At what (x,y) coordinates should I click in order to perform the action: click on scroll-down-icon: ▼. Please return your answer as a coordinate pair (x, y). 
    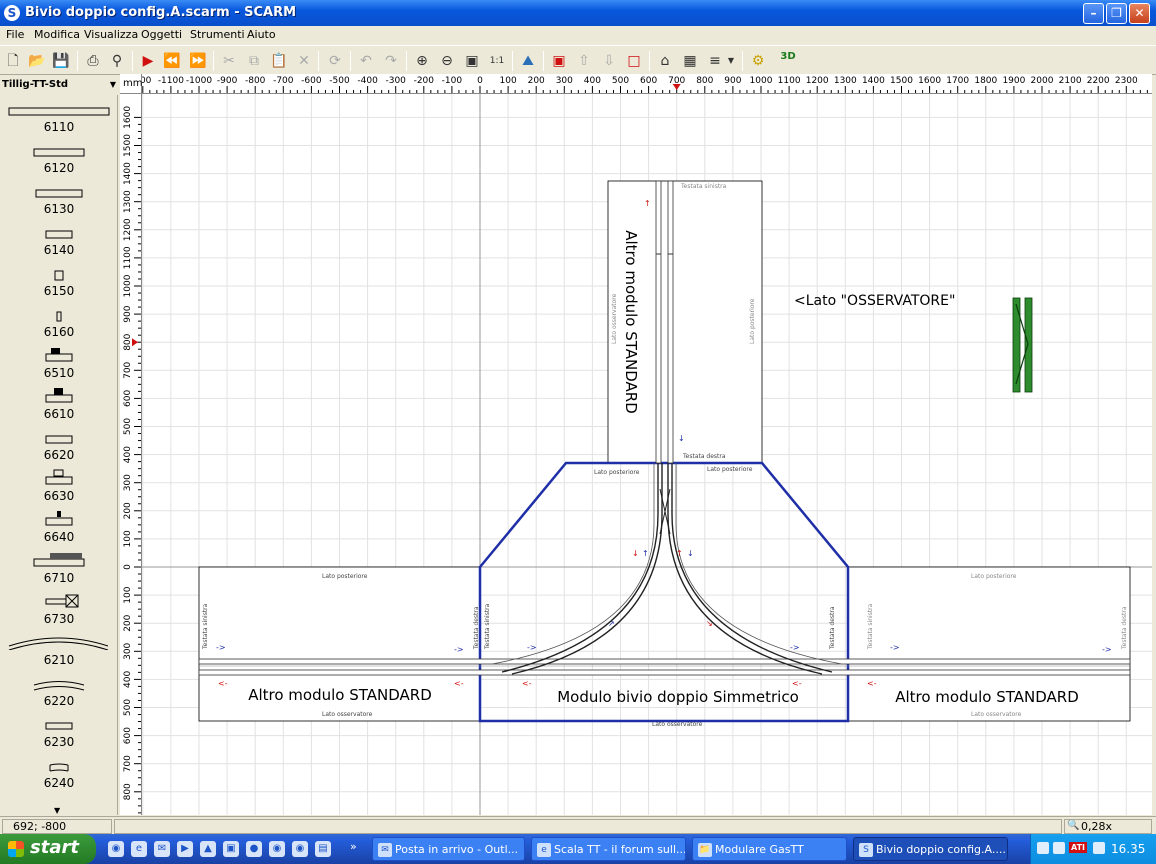
    Looking at the image, I should click on (57, 810).